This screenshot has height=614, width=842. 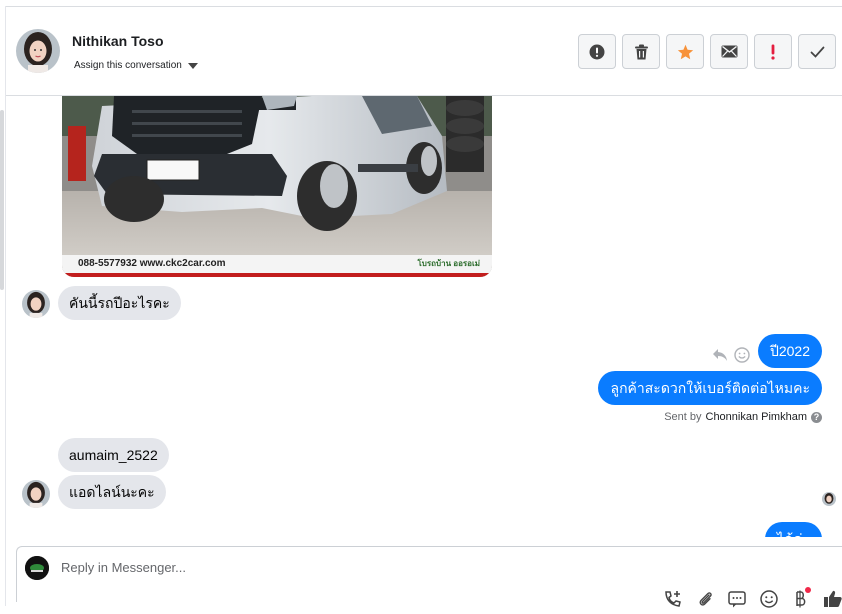 I want to click on done-button, so click(x=817, y=51).